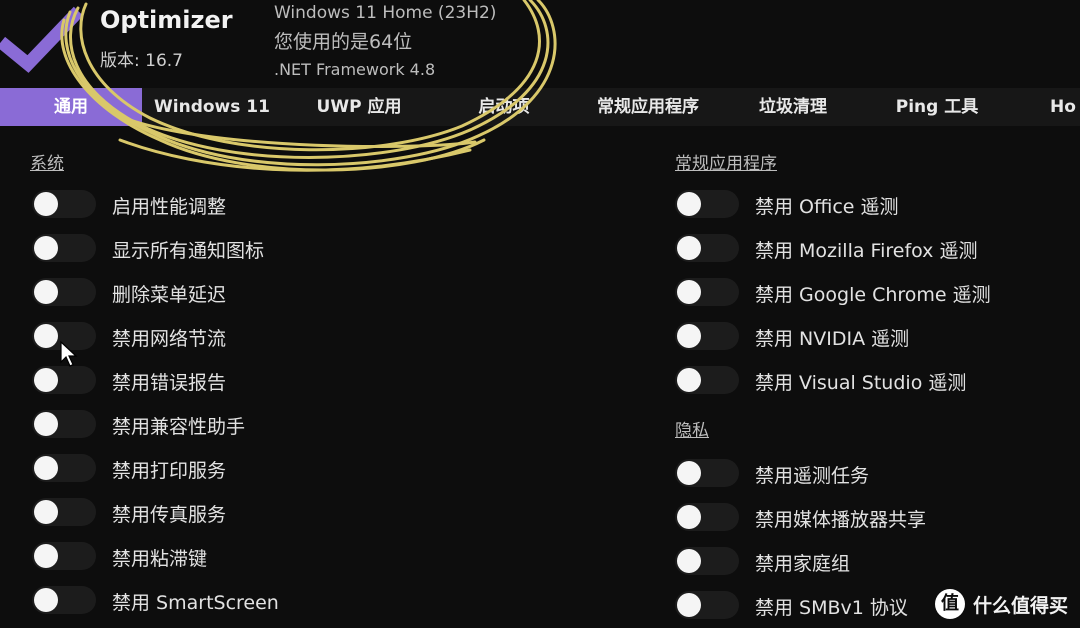 The height and width of the screenshot is (628, 1080). What do you see at coordinates (841, 520) in the screenshot?
I see `option-label: 禁用媒体播放器共享` at bounding box center [841, 520].